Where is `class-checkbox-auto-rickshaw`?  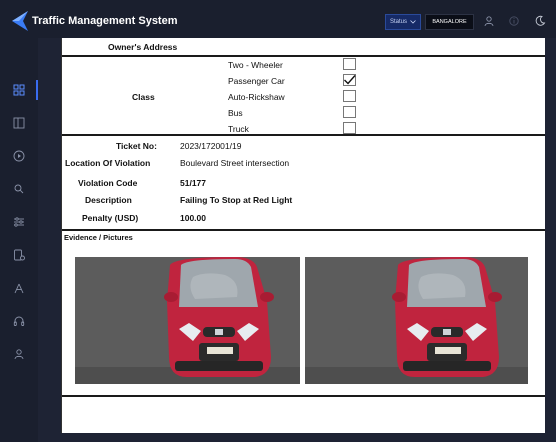 class-checkbox-auto-rickshaw is located at coordinates (349, 96).